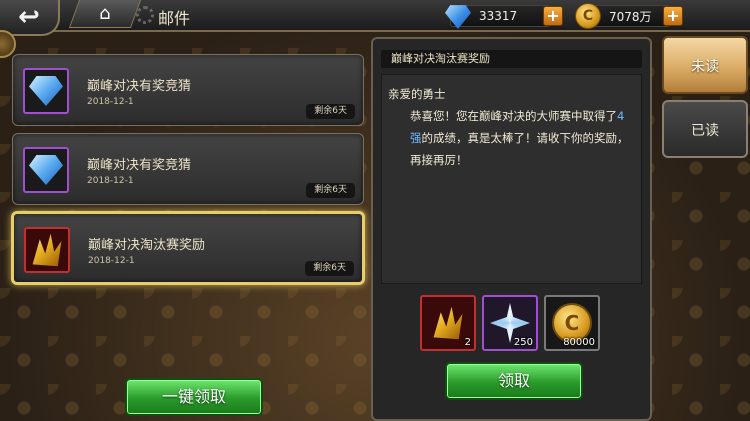  I want to click on reward-count: 80000, so click(579, 342).